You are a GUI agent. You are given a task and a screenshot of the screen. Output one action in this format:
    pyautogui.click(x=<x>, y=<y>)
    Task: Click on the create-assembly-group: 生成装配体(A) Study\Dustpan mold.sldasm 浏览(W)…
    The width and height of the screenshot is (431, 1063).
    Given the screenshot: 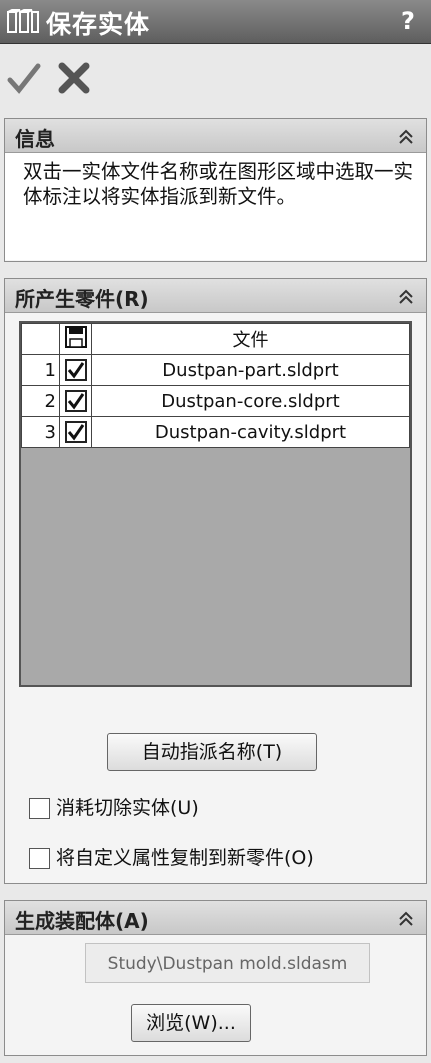 What is the action you would take?
    pyautogui.click(x=215, y=978)
    